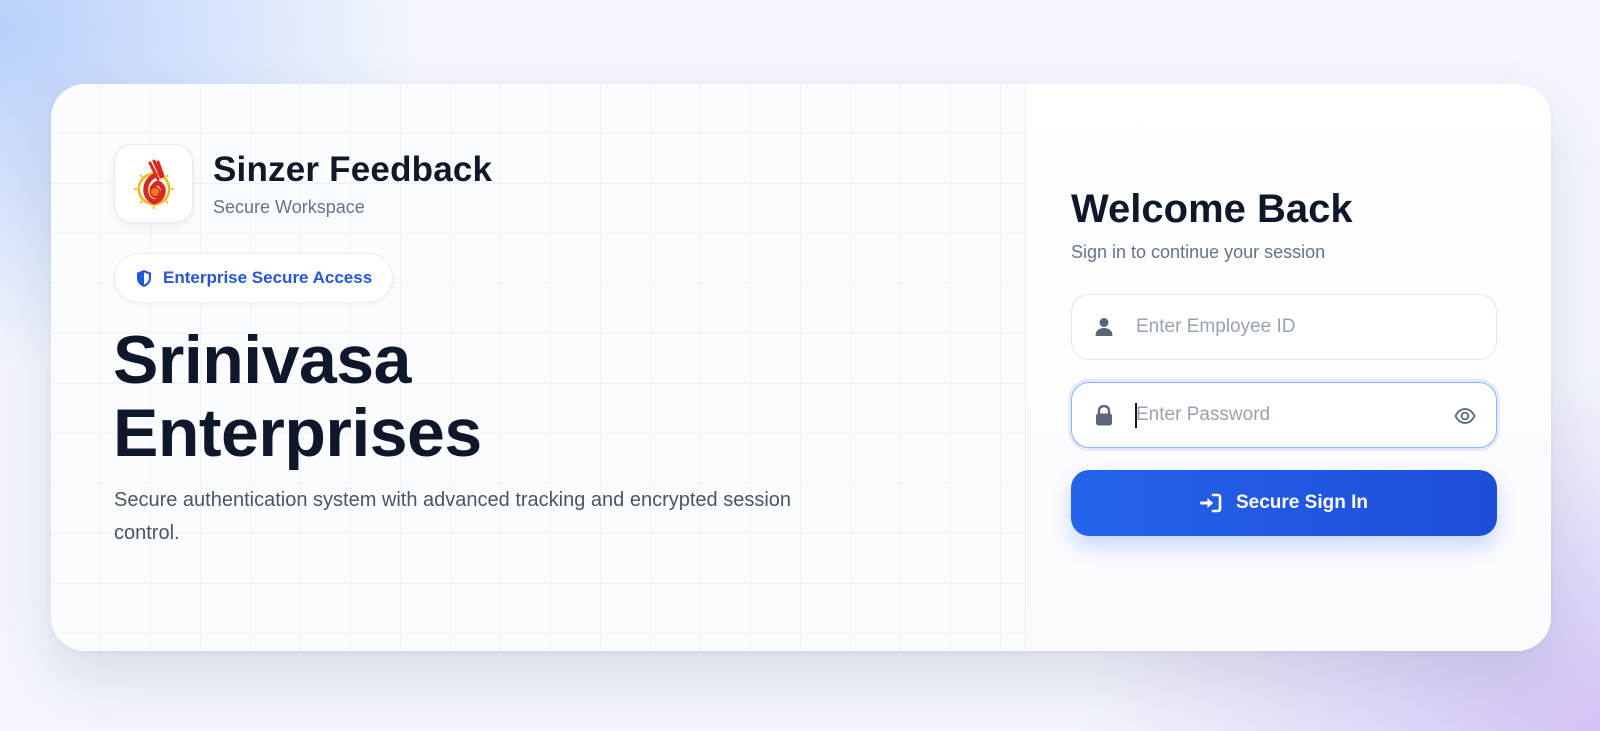  I want to click on password-input, so click(1286, 415).